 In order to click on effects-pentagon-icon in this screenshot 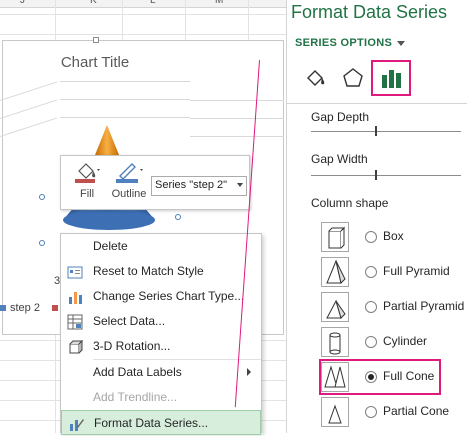, I will do `click(353, 77)`.